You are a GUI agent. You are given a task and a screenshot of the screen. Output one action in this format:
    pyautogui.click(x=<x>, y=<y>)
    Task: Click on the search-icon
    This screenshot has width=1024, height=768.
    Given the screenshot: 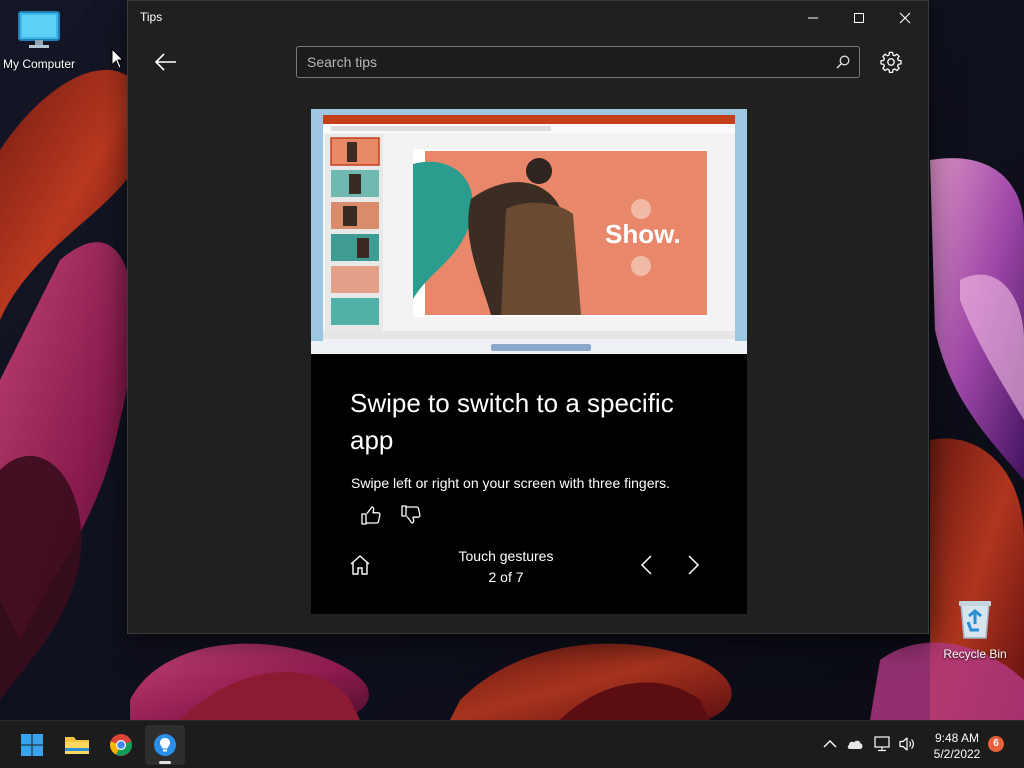 What is the action you would take?
    pyautogui.click(x=843, y=62)
    